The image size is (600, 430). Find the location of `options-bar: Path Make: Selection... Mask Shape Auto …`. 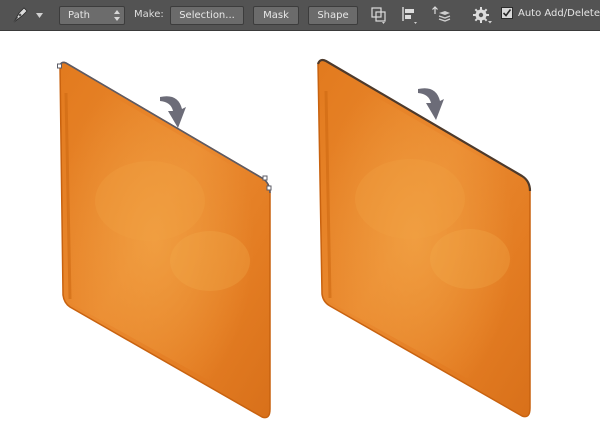

options-bar: Path Make: Selection... Mask Shape Auto … is located at coordinates (300, 15).